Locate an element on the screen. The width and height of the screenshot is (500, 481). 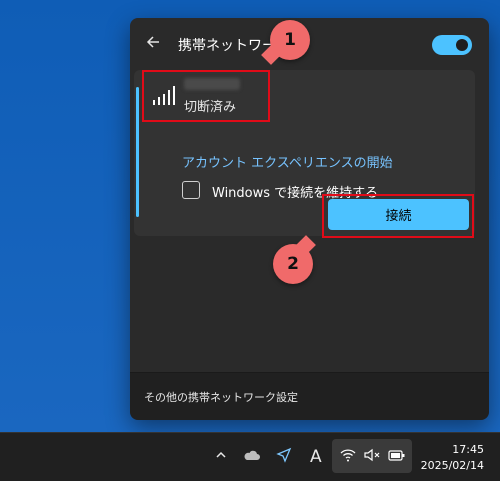
network-name-blurred is located at coordinates (212, 84).